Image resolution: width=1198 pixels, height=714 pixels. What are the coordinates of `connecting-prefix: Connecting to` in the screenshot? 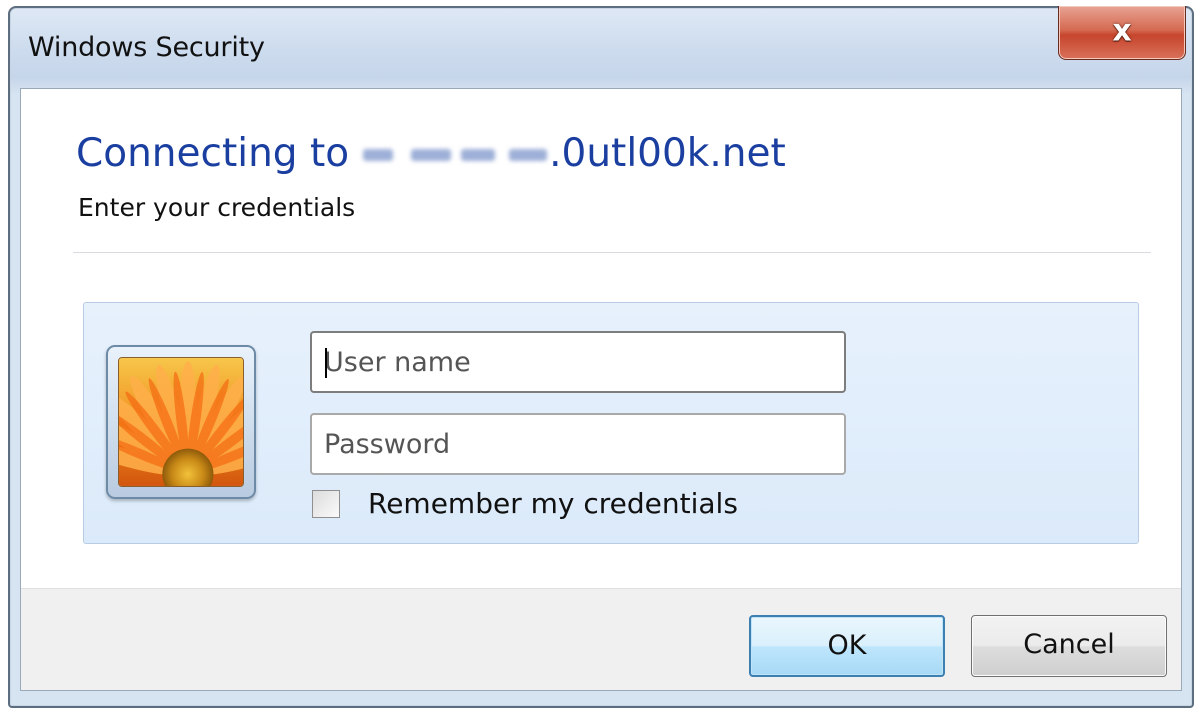 It's located at (213, 153).